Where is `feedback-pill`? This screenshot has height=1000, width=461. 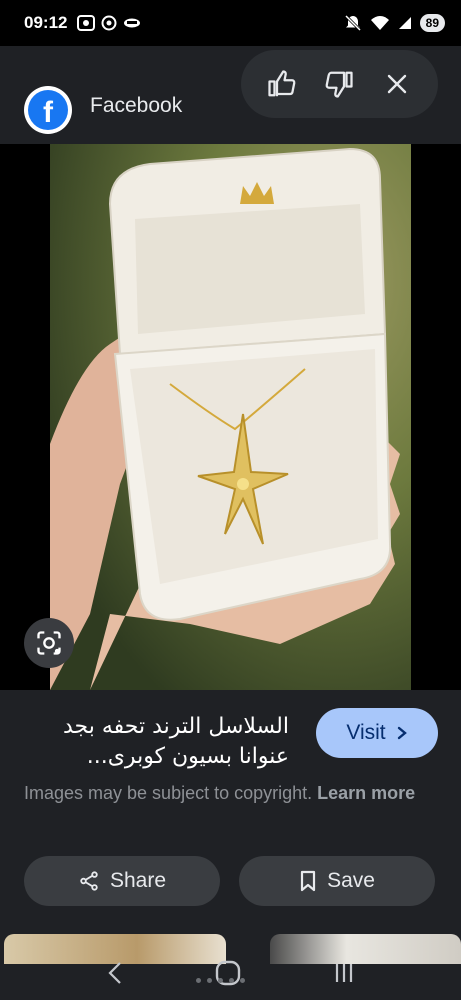
feedback-pill is located at coordinates (339, 84).